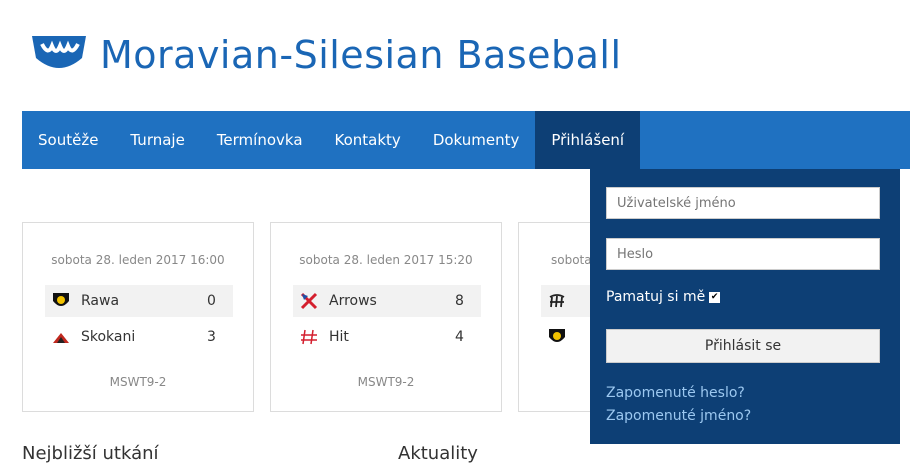 The height and width of the screenshot is (465, 910). I want to click on forgot-username-link: Zapomenuté jméno?, so click(678, 416).